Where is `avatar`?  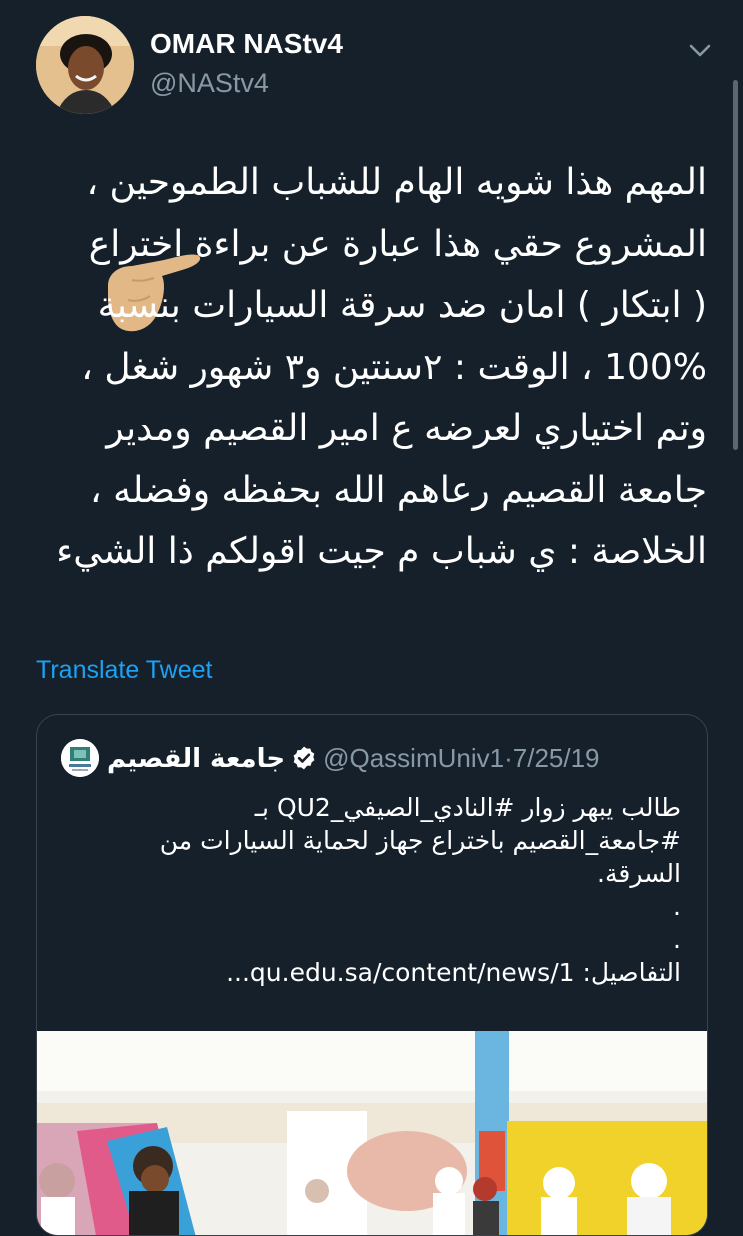
avatar is located at coordinates (85, 65).